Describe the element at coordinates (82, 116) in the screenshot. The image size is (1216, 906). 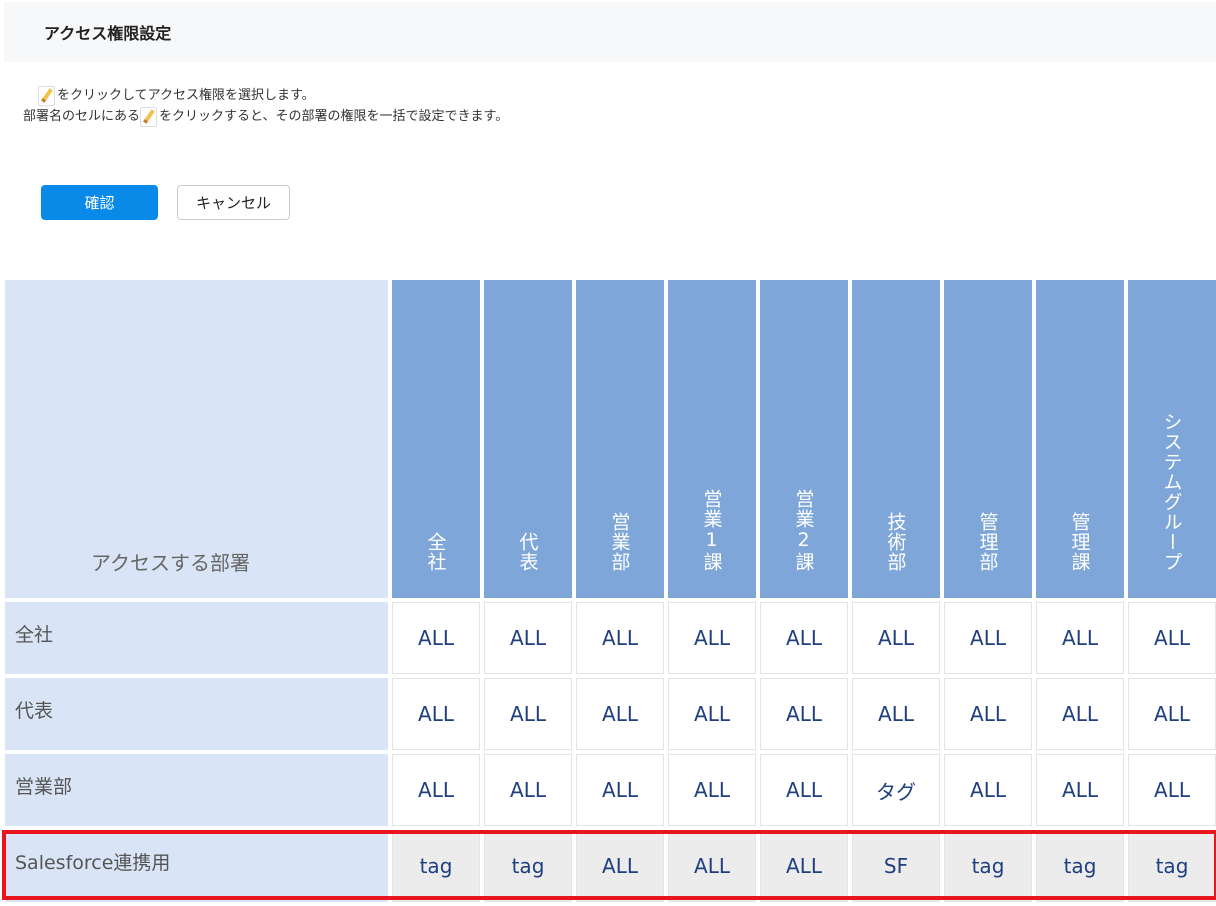
I see `help-line-2-start: 部署名のセルにある` at that location.